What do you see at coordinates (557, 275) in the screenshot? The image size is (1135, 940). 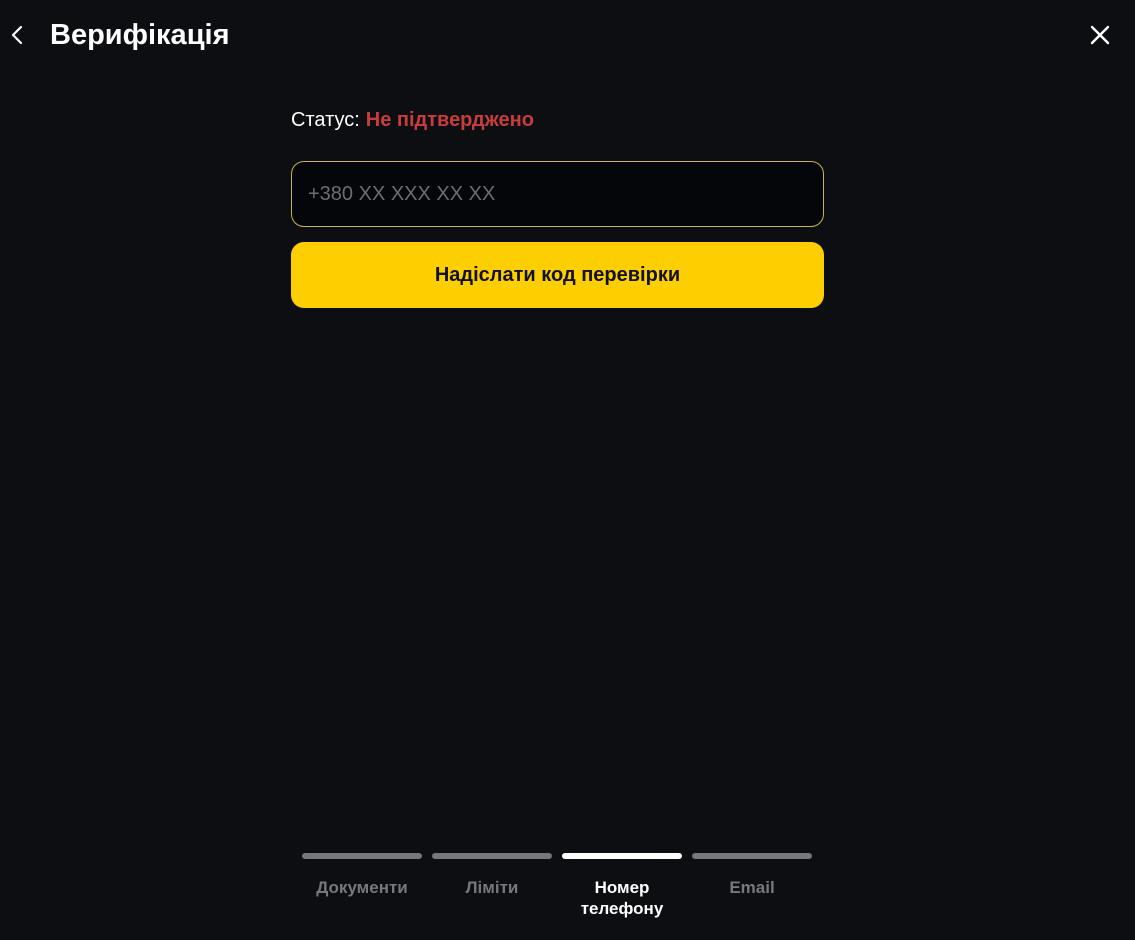 I see `send-code-button: Надіслати код перевірки` at bounding box center [557, 275].